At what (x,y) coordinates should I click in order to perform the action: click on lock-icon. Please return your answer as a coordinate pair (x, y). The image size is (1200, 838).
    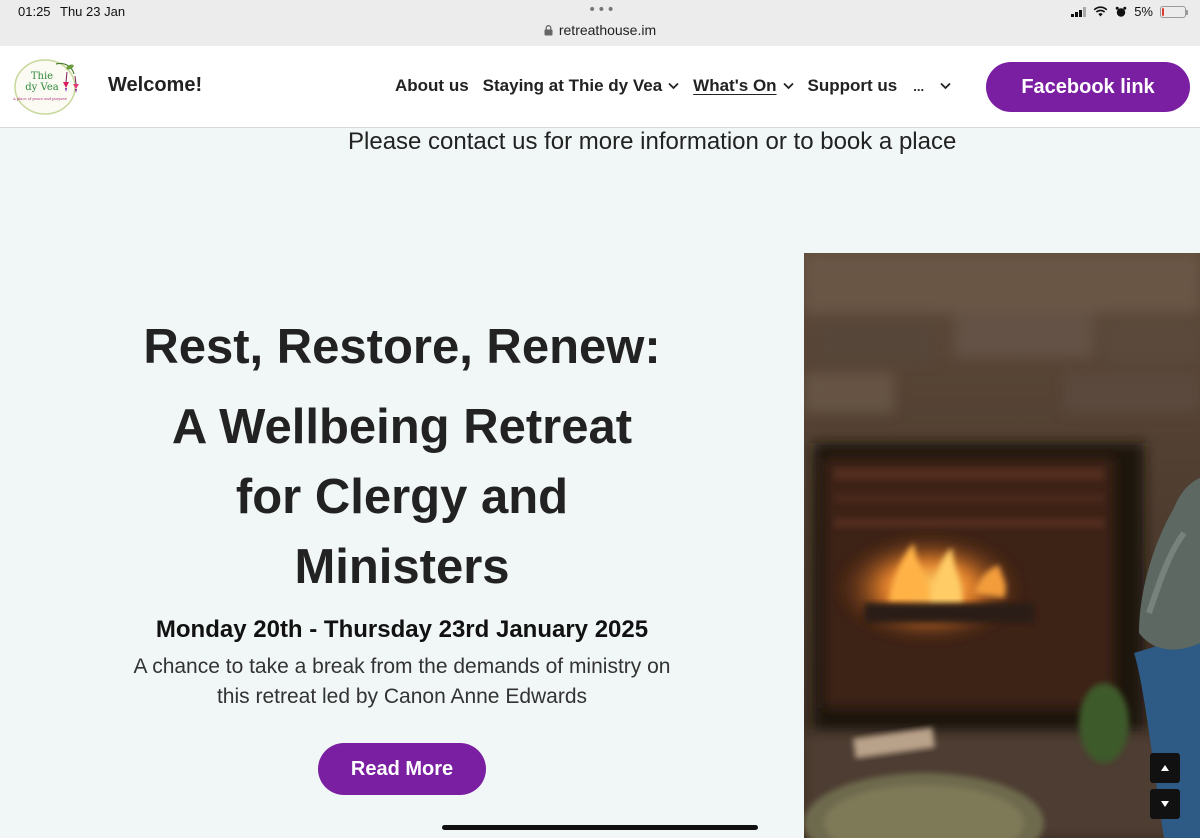
    Looking at the image, I should click on (548, 30).